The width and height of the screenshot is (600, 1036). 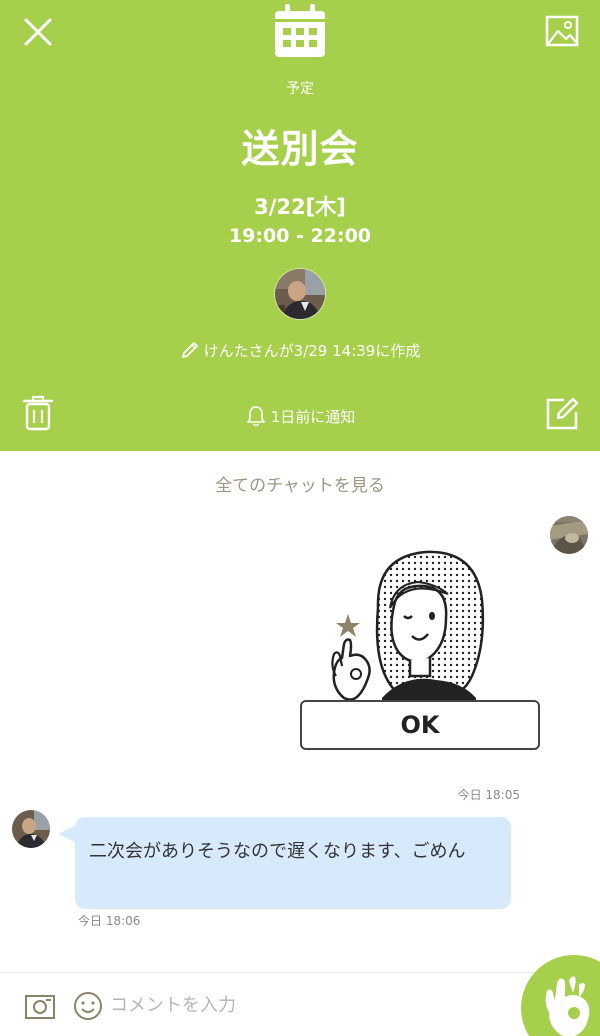 What do you see at coordinates (277, 851) in the screenshot?
I see `message-text: 二次会がありそうなので遅くなります、ごめん` at bounding box center [277, 851].